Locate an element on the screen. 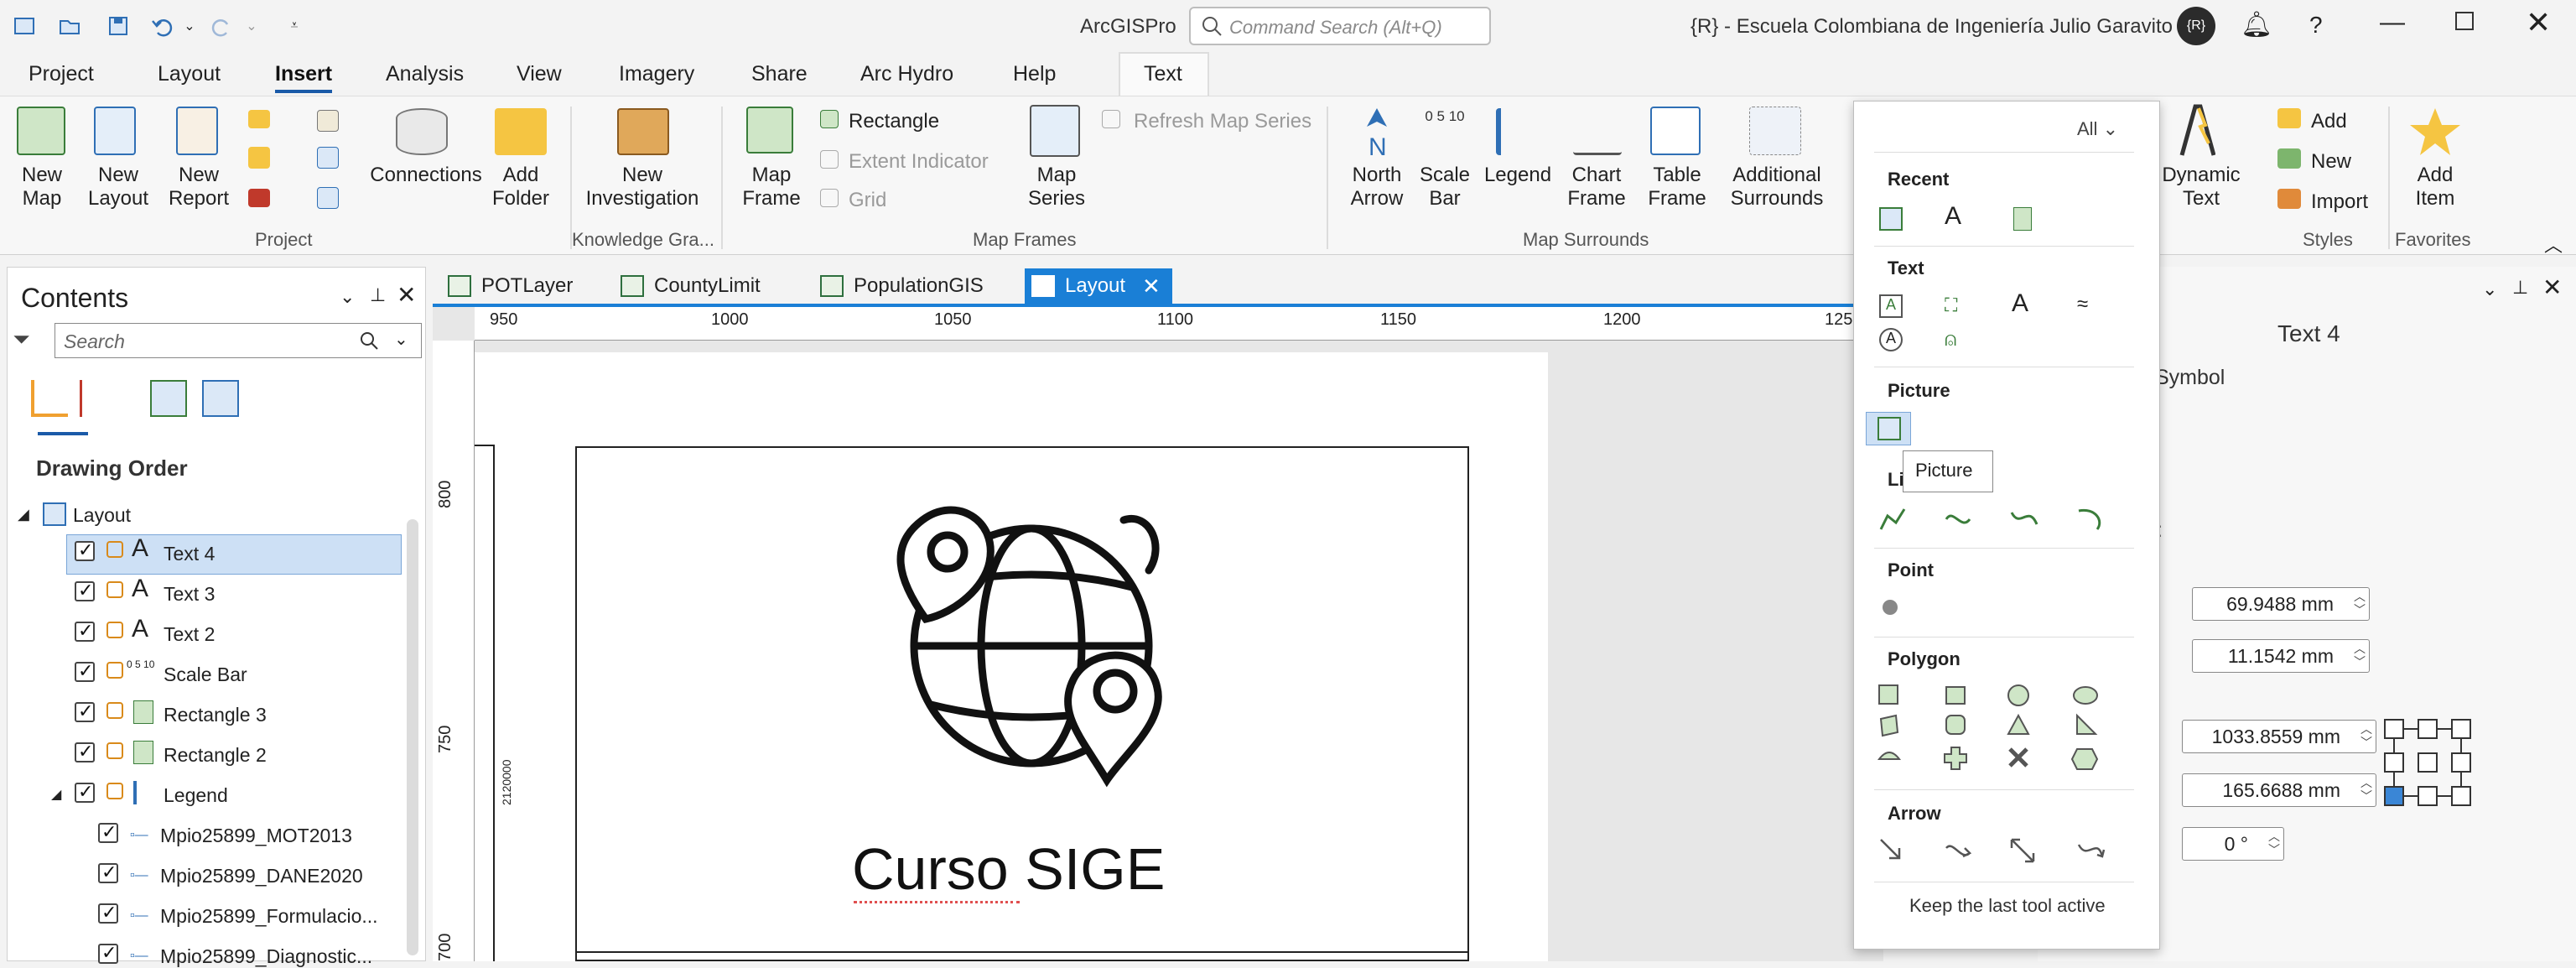  import-style-button: Import is located at coordinates (2339, 202).